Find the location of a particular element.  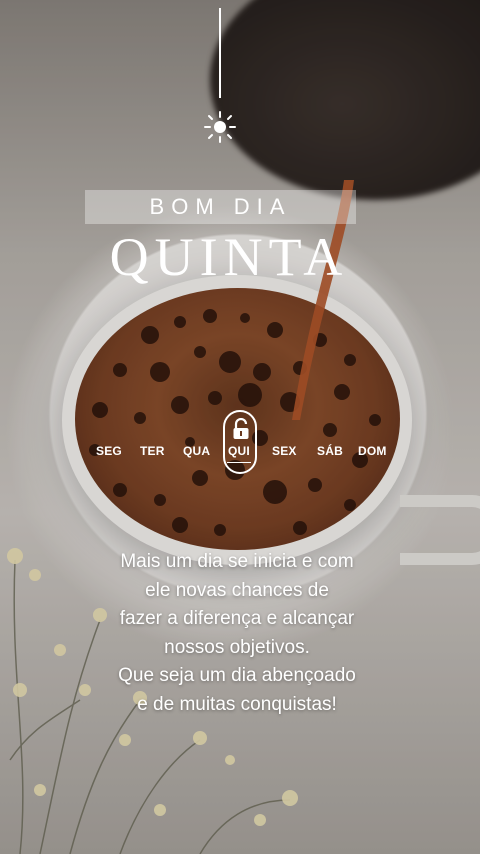

message-line: Mais um dia se inicia e com is located at coordinates (237, 561).